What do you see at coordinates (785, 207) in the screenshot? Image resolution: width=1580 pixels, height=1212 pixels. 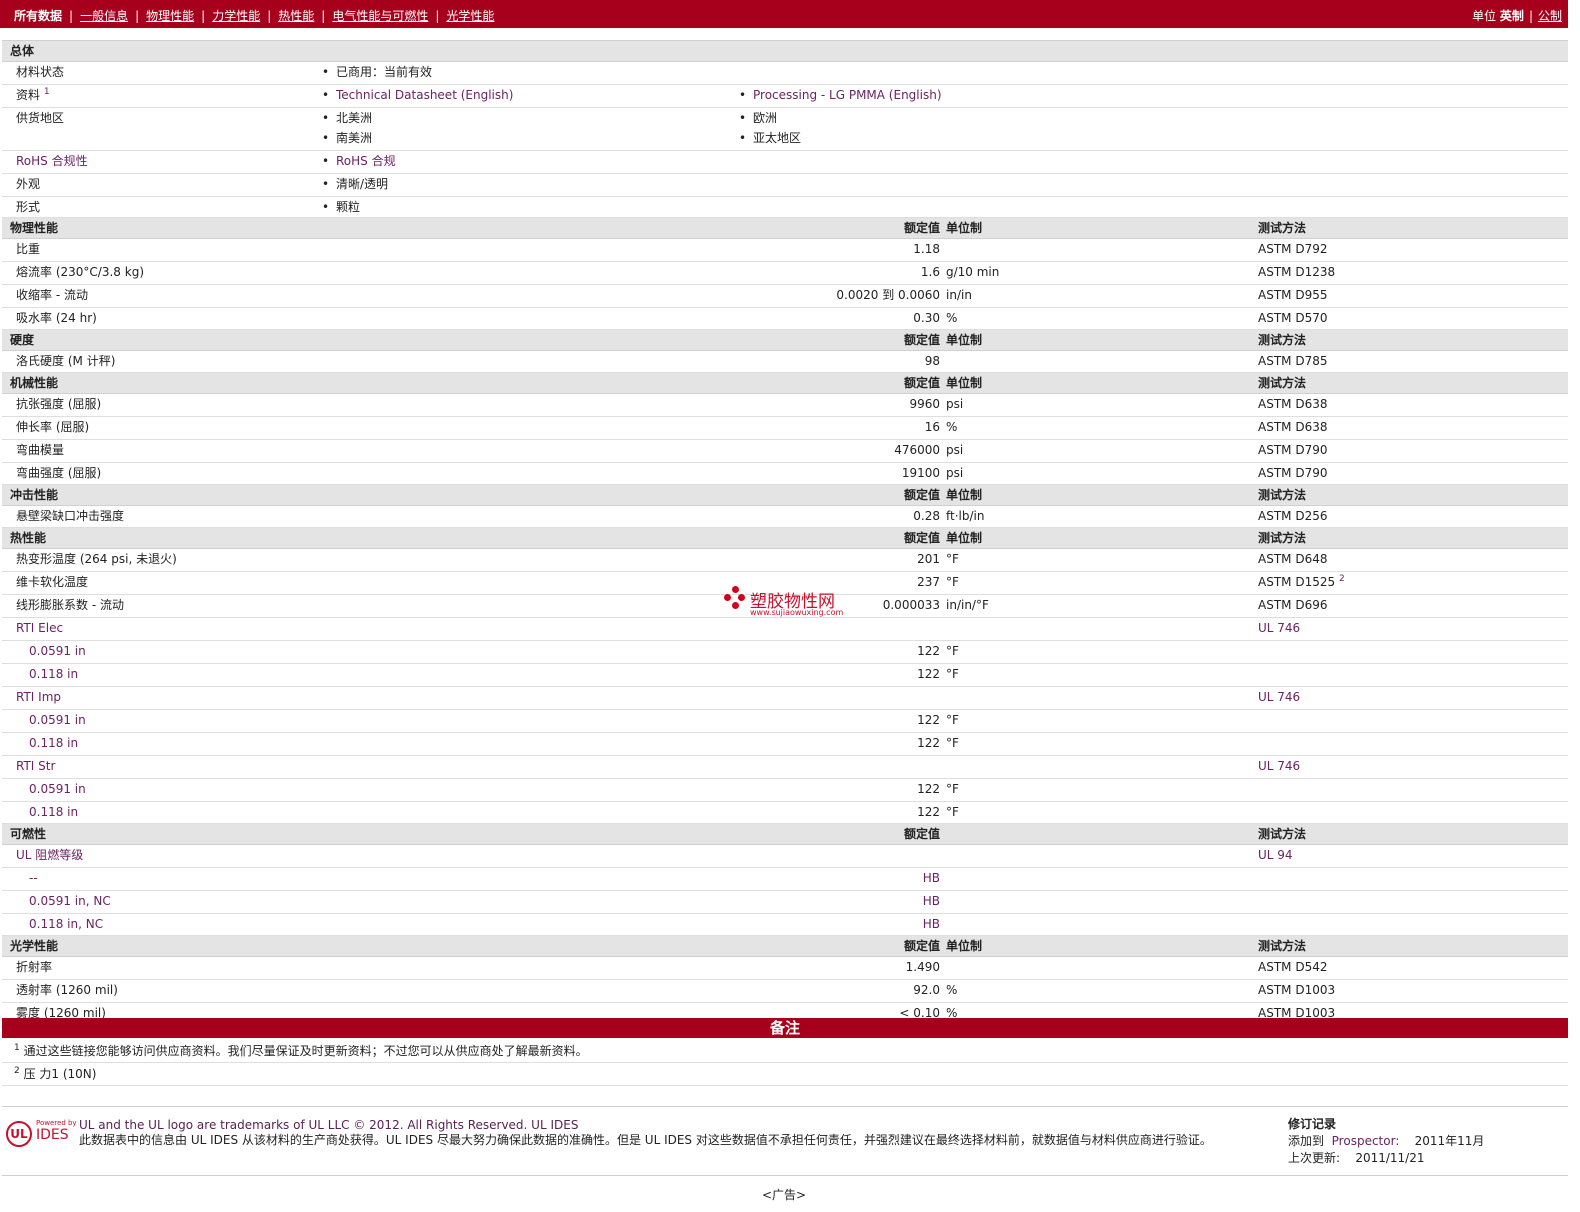 I see `table-row: 形式 • 颗粒` at bounding box center [785, 207].